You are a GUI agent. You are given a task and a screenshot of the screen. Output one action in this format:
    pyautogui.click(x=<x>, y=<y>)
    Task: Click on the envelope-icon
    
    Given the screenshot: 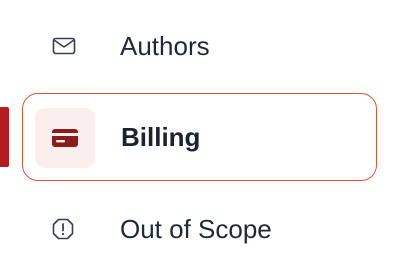 What is the action you would take?
    pyautogui.click(x=64, y=46)
    